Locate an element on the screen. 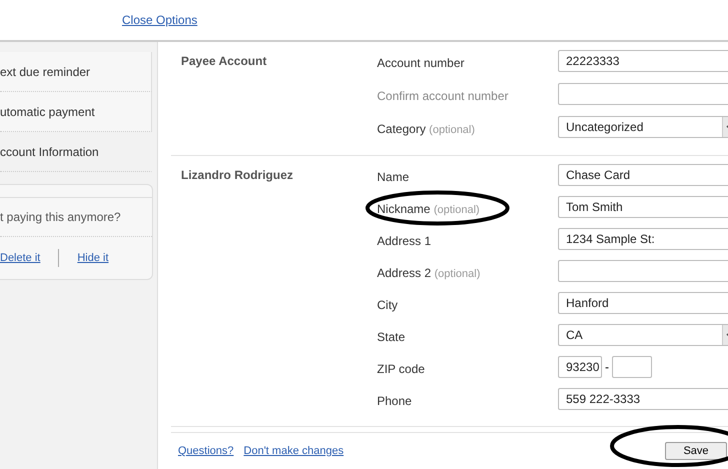  input-field: 1234 Sample St: is located at coordinates (643, 239).